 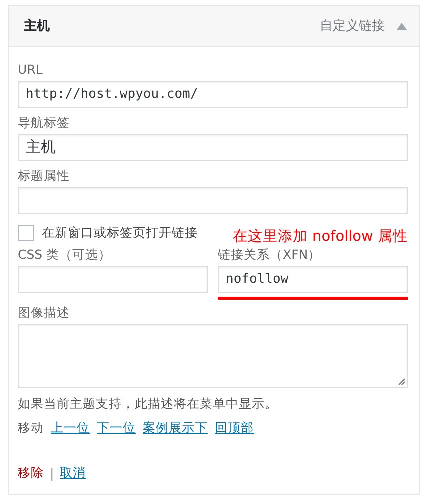 What do you see at coordinates (70, 428) in the screenshot?
I see `move-link: 上一位` at bounding box center [70, 428].